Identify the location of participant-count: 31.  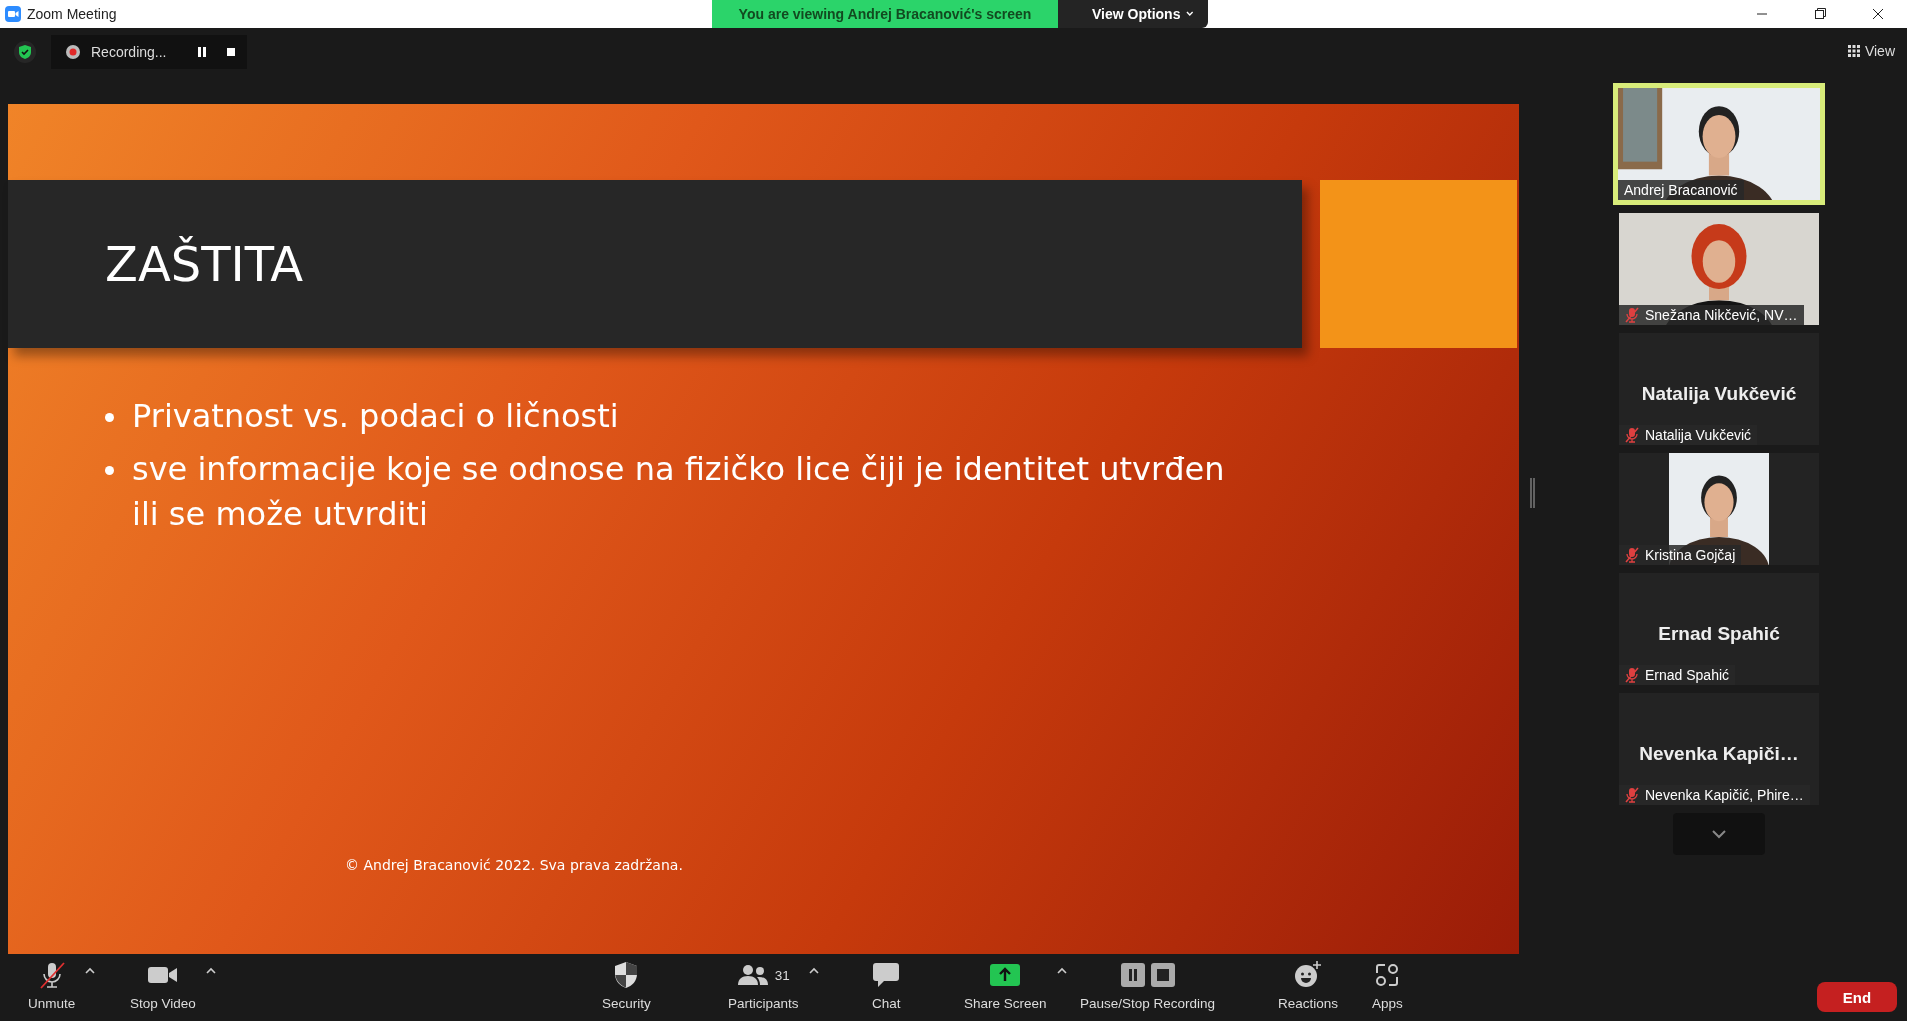
(782, 975).